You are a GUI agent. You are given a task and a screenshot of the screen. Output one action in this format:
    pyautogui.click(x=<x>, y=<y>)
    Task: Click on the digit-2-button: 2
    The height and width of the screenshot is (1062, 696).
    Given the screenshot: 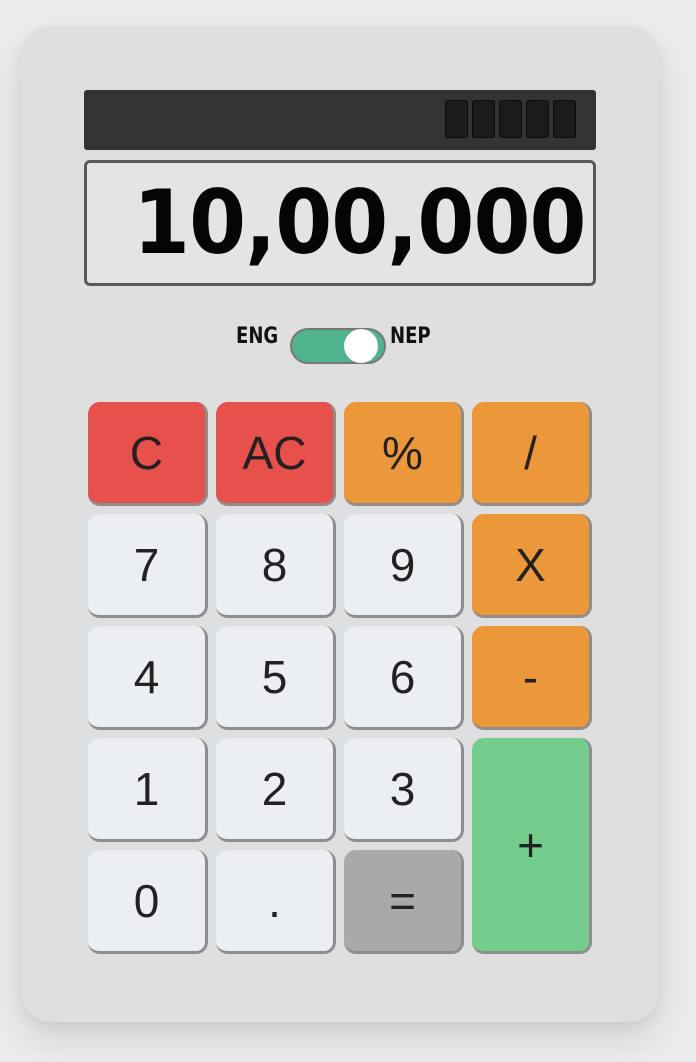 What is the action you would take?
    pyautogui.click(x=276, y=790)
    